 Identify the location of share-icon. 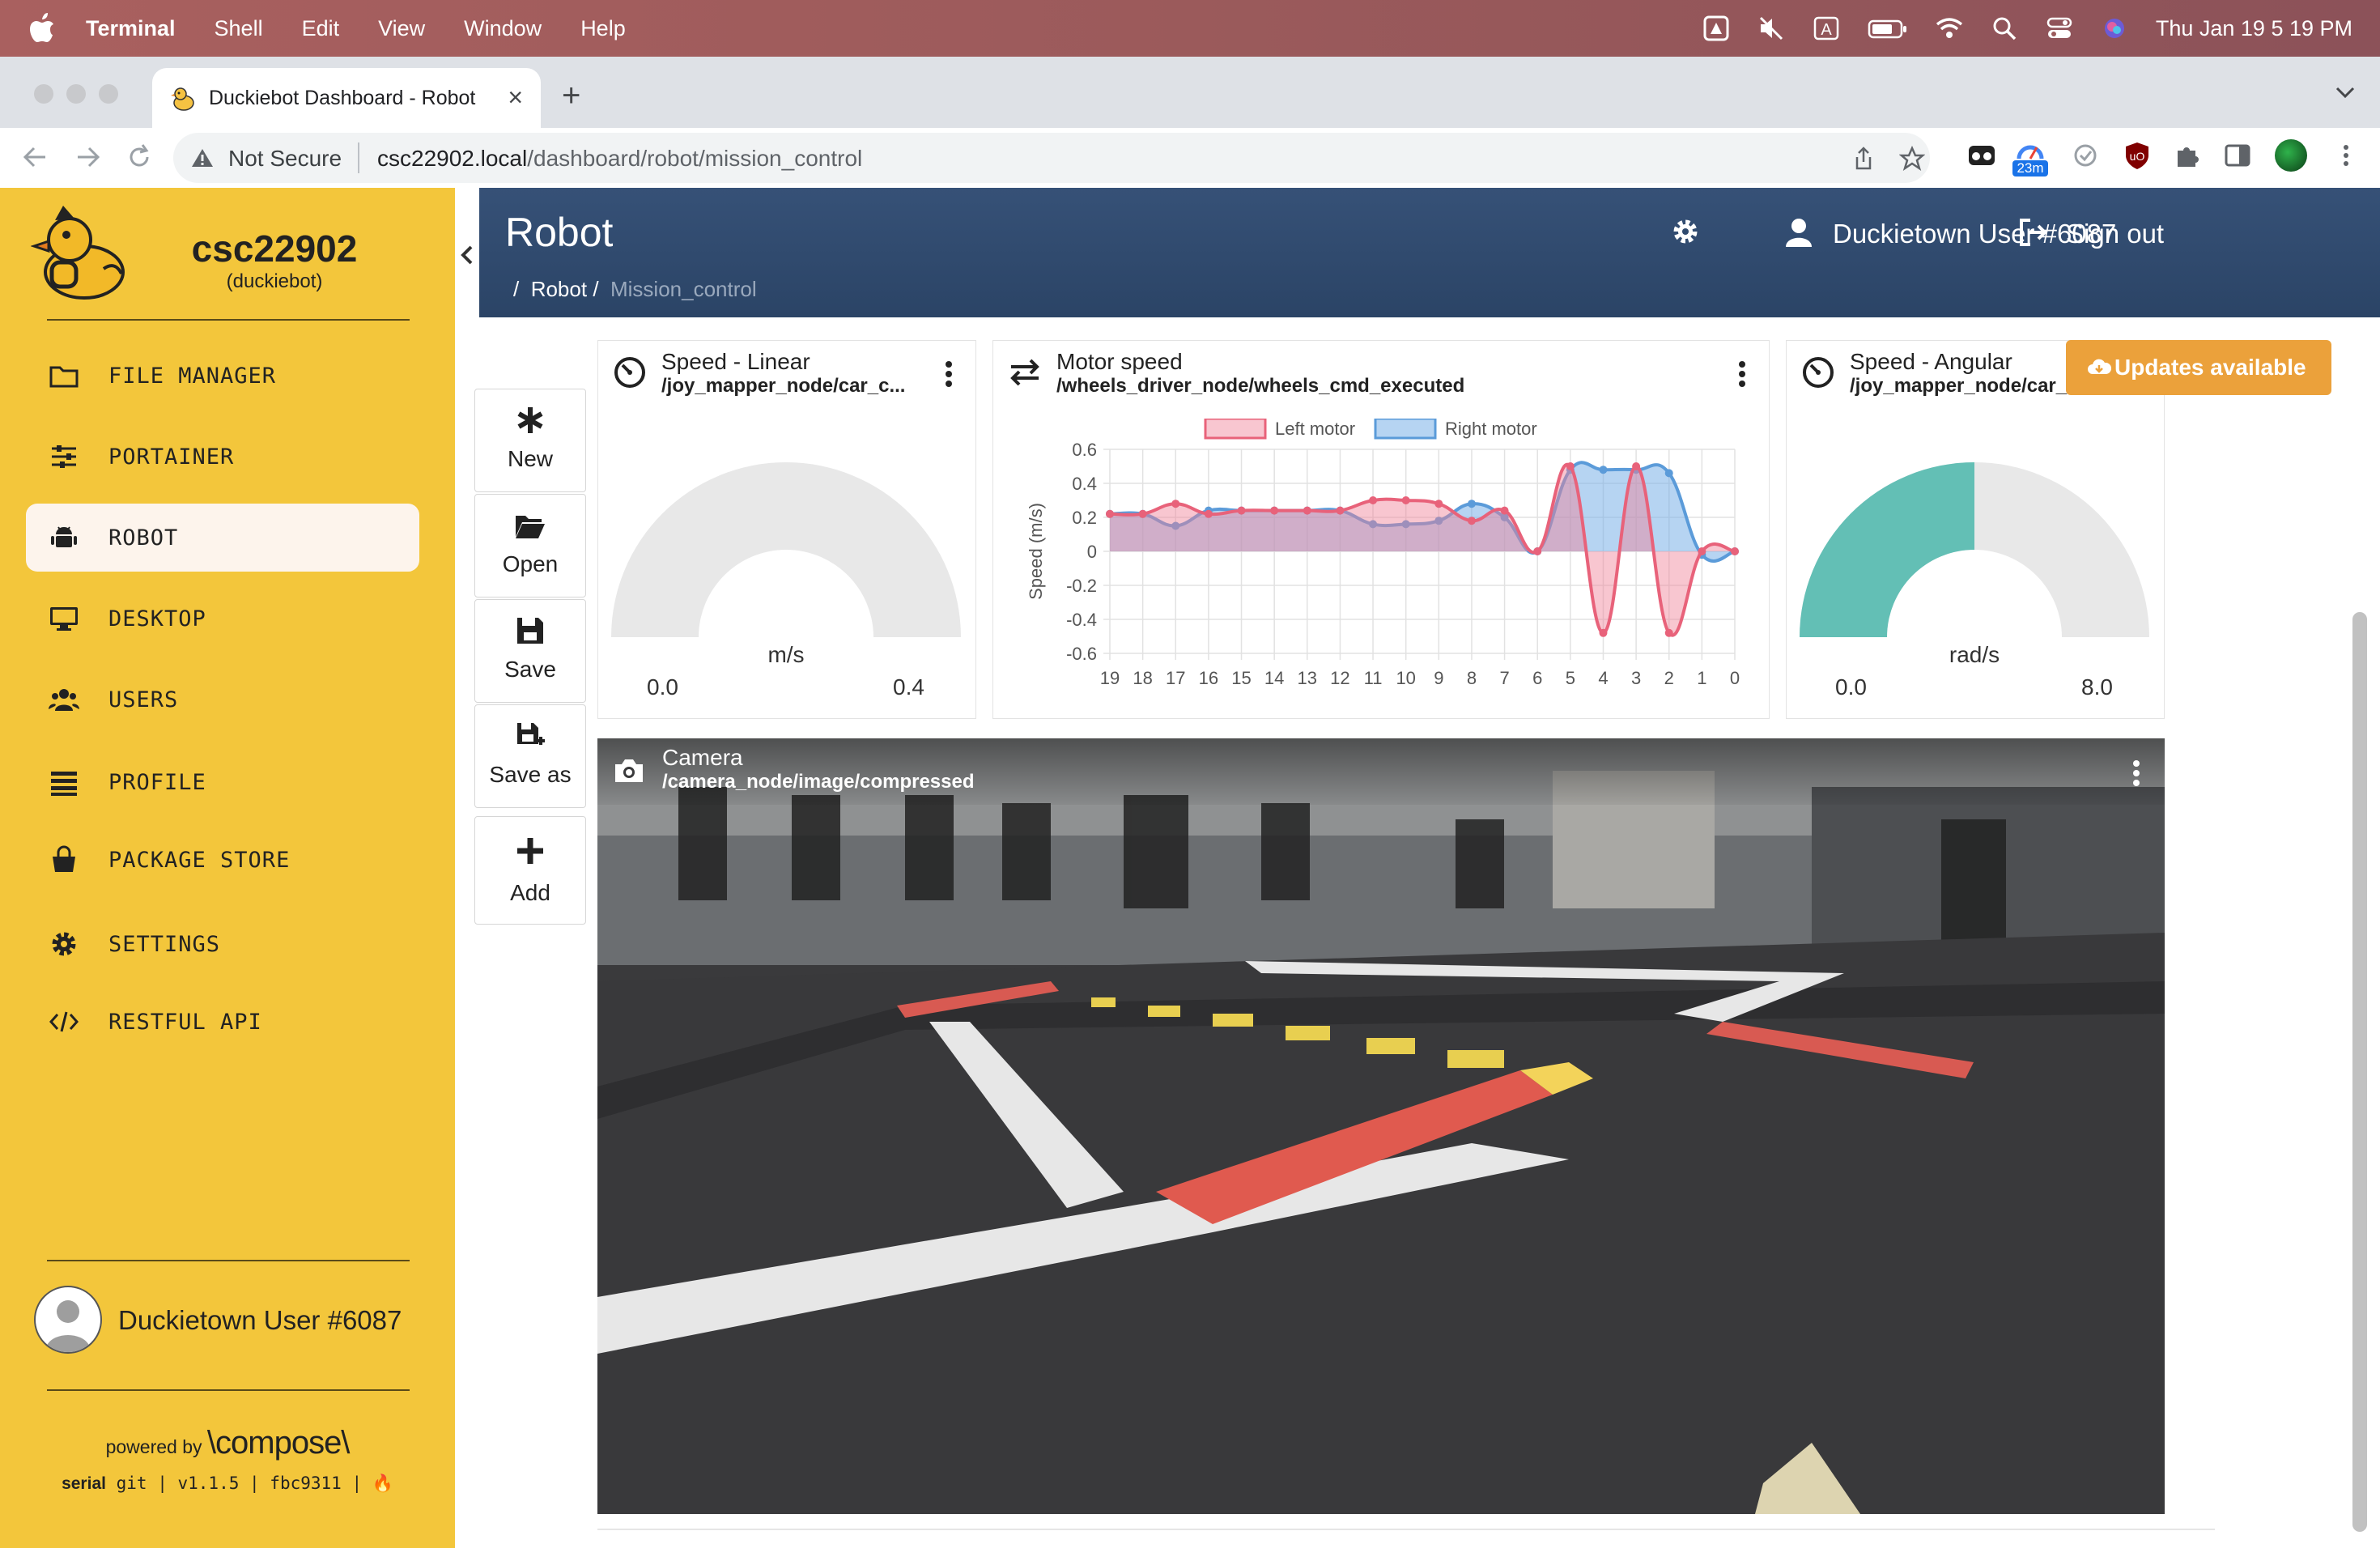
(1863, 159).